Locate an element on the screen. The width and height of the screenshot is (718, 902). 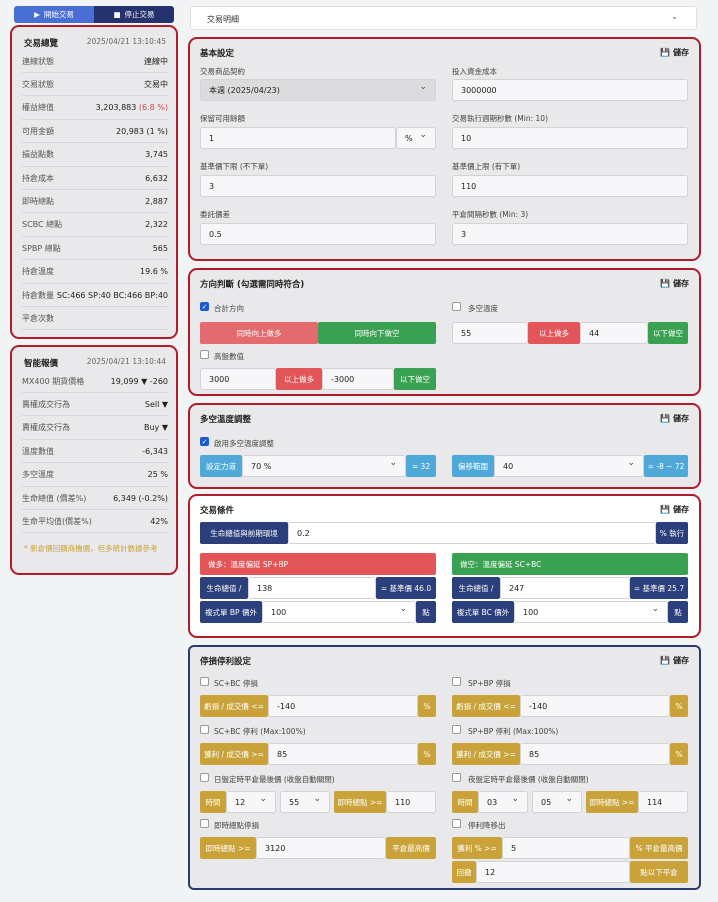
scbc-loss-input: -140 is located at coordinates (343, 706).